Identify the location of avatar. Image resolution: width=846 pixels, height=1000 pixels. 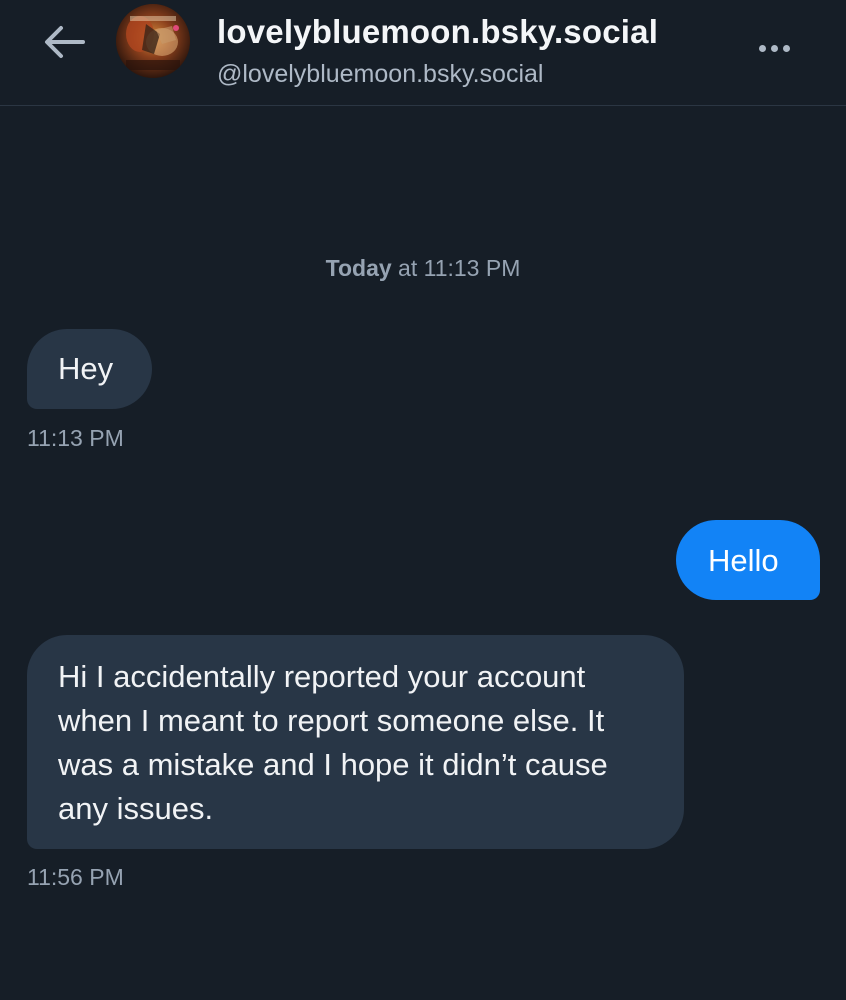
(153, 41).